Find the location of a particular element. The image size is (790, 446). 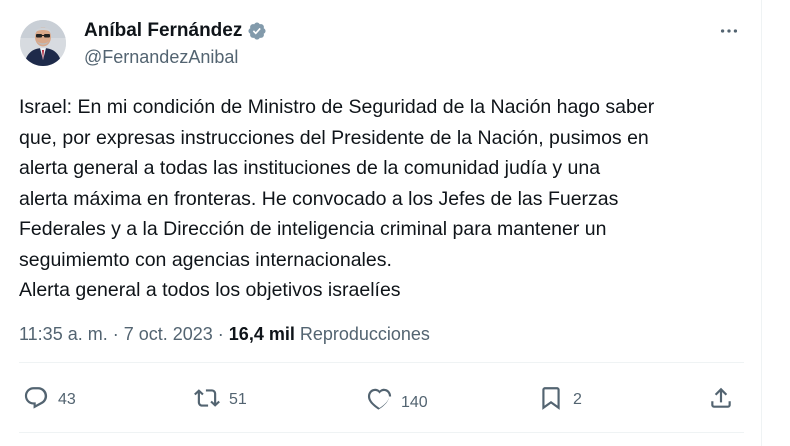

avatar is located at coordinates (43, 43).